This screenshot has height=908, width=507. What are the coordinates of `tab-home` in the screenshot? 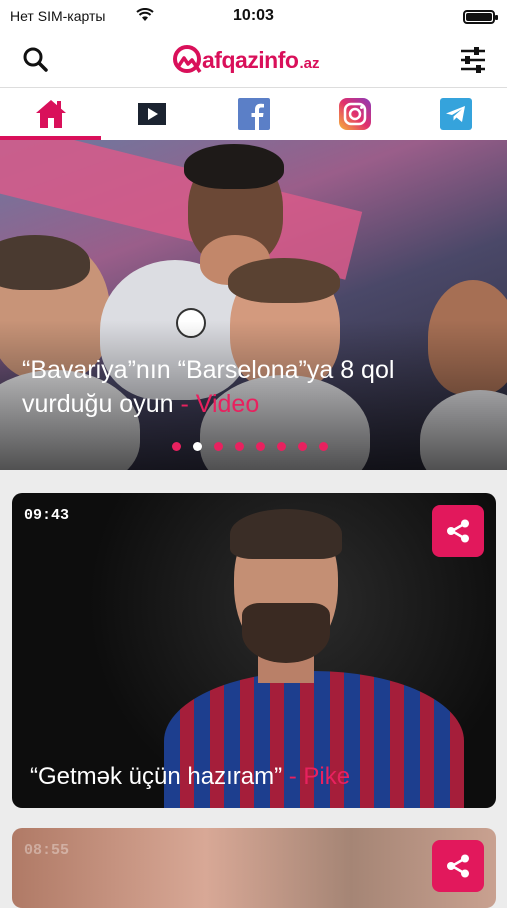 It's located at (51, 114).